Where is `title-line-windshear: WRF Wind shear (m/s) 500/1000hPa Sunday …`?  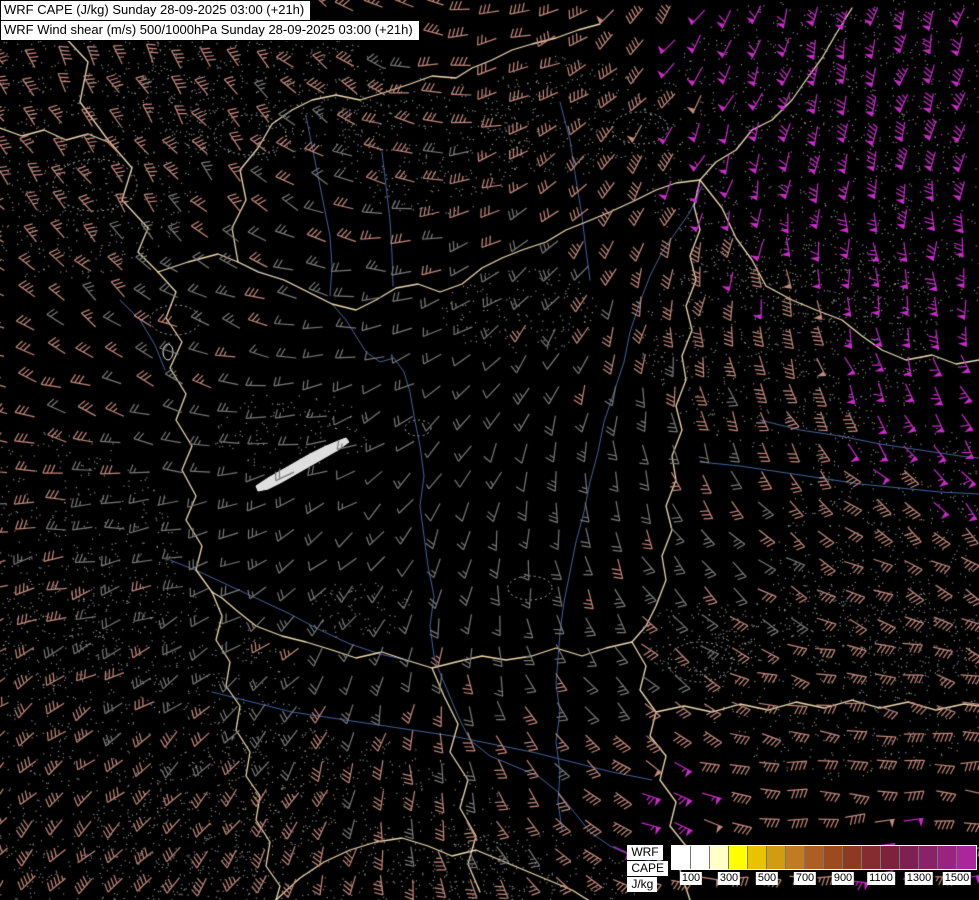
title-line-windshear: WRF Wind shear (m/s) 500/1000hPa Sunday … is located at coordinates (210, 30).